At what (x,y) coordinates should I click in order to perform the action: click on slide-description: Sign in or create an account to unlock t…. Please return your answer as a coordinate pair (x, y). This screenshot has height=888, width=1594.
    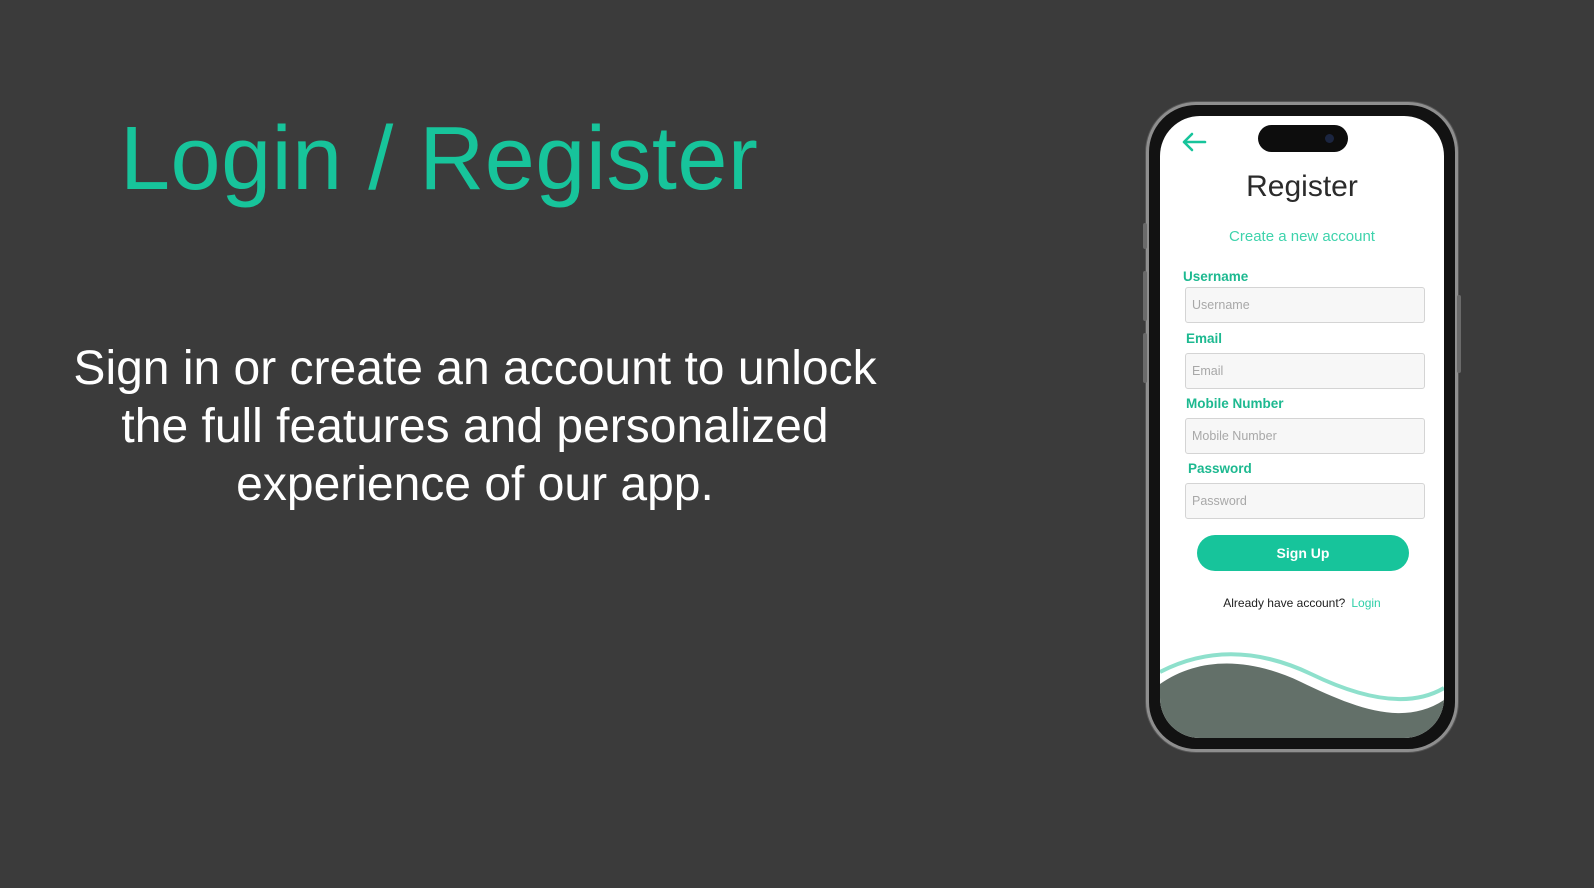
    Looking at the image, I should click on (475, 426).